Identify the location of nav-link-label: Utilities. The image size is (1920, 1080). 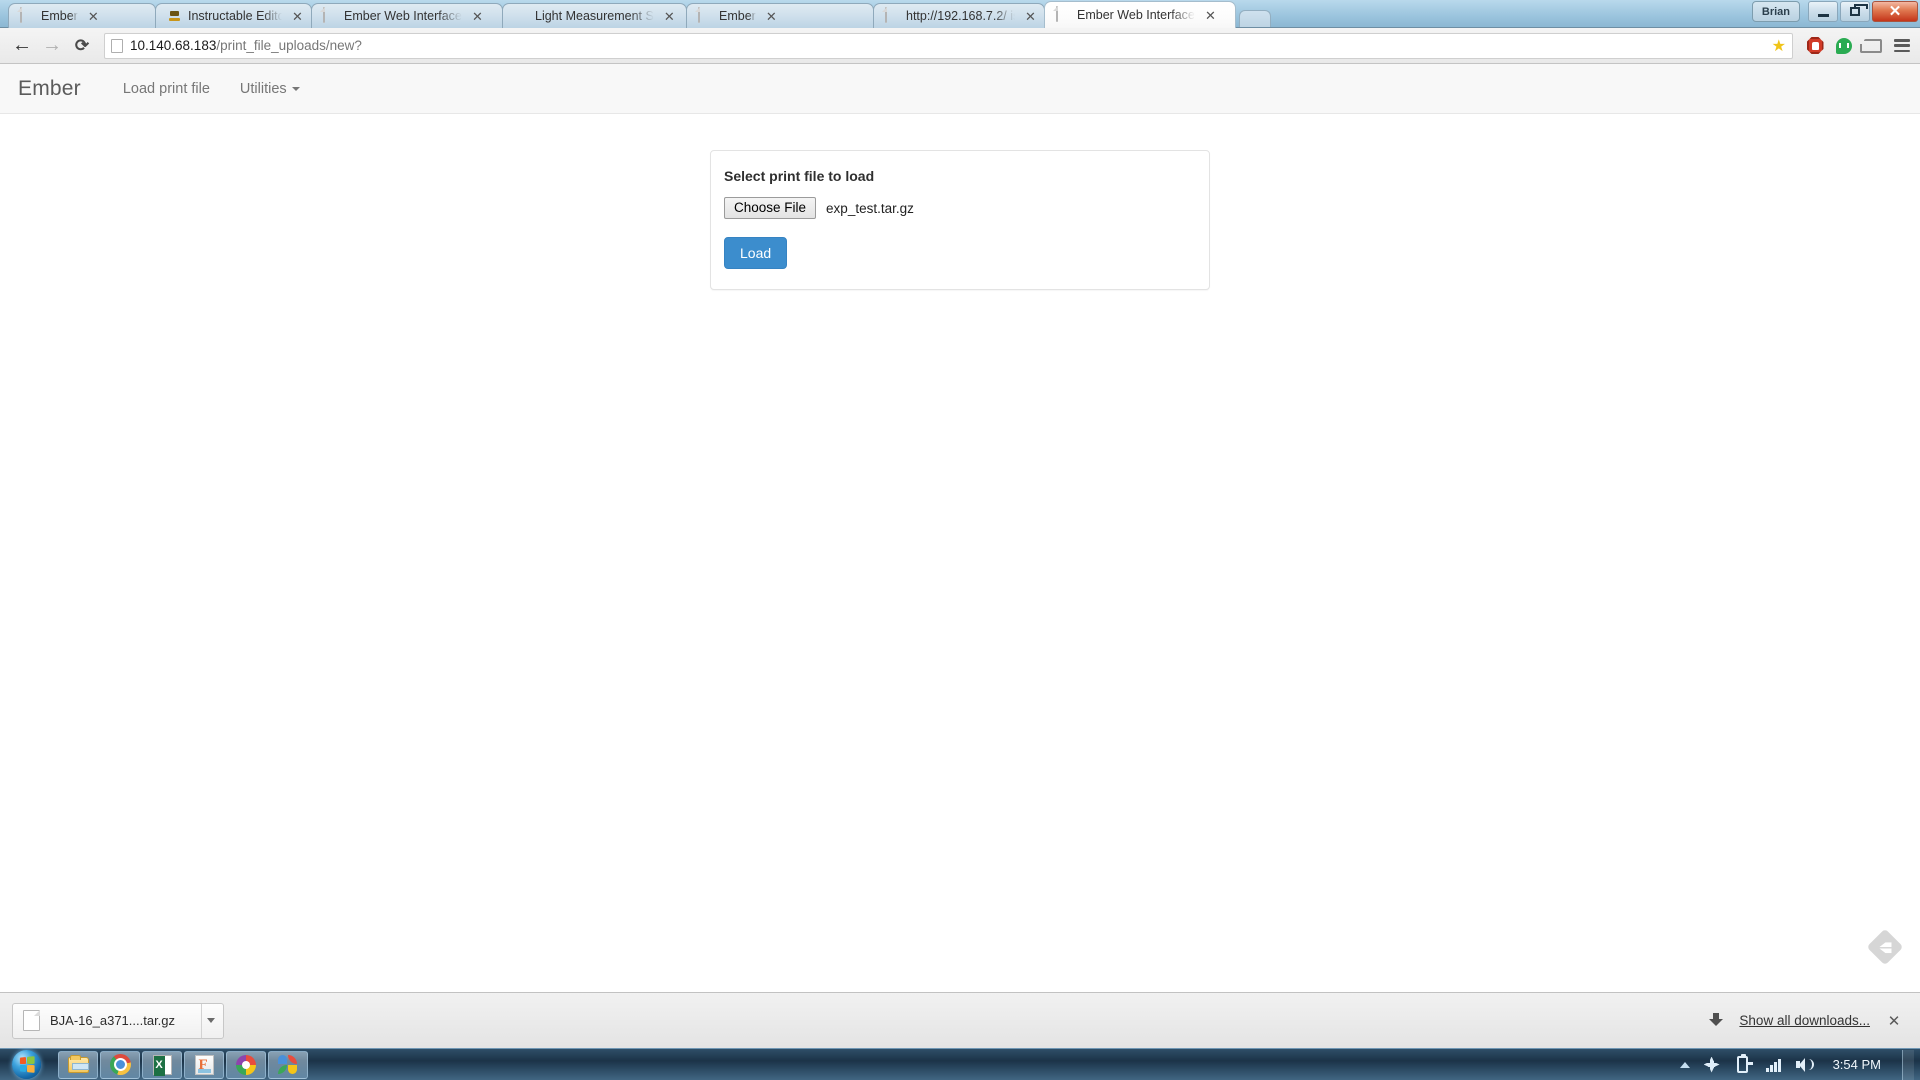
(263, 88).